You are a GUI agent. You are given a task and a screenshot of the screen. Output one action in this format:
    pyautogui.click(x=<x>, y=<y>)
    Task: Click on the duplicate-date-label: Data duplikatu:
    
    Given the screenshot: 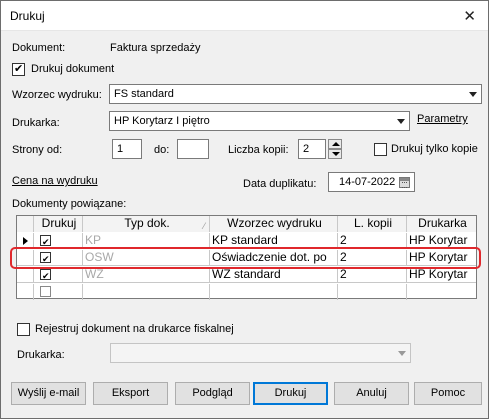 What is the action you would take?
    pyautogui.click(x=280, y=184)
    